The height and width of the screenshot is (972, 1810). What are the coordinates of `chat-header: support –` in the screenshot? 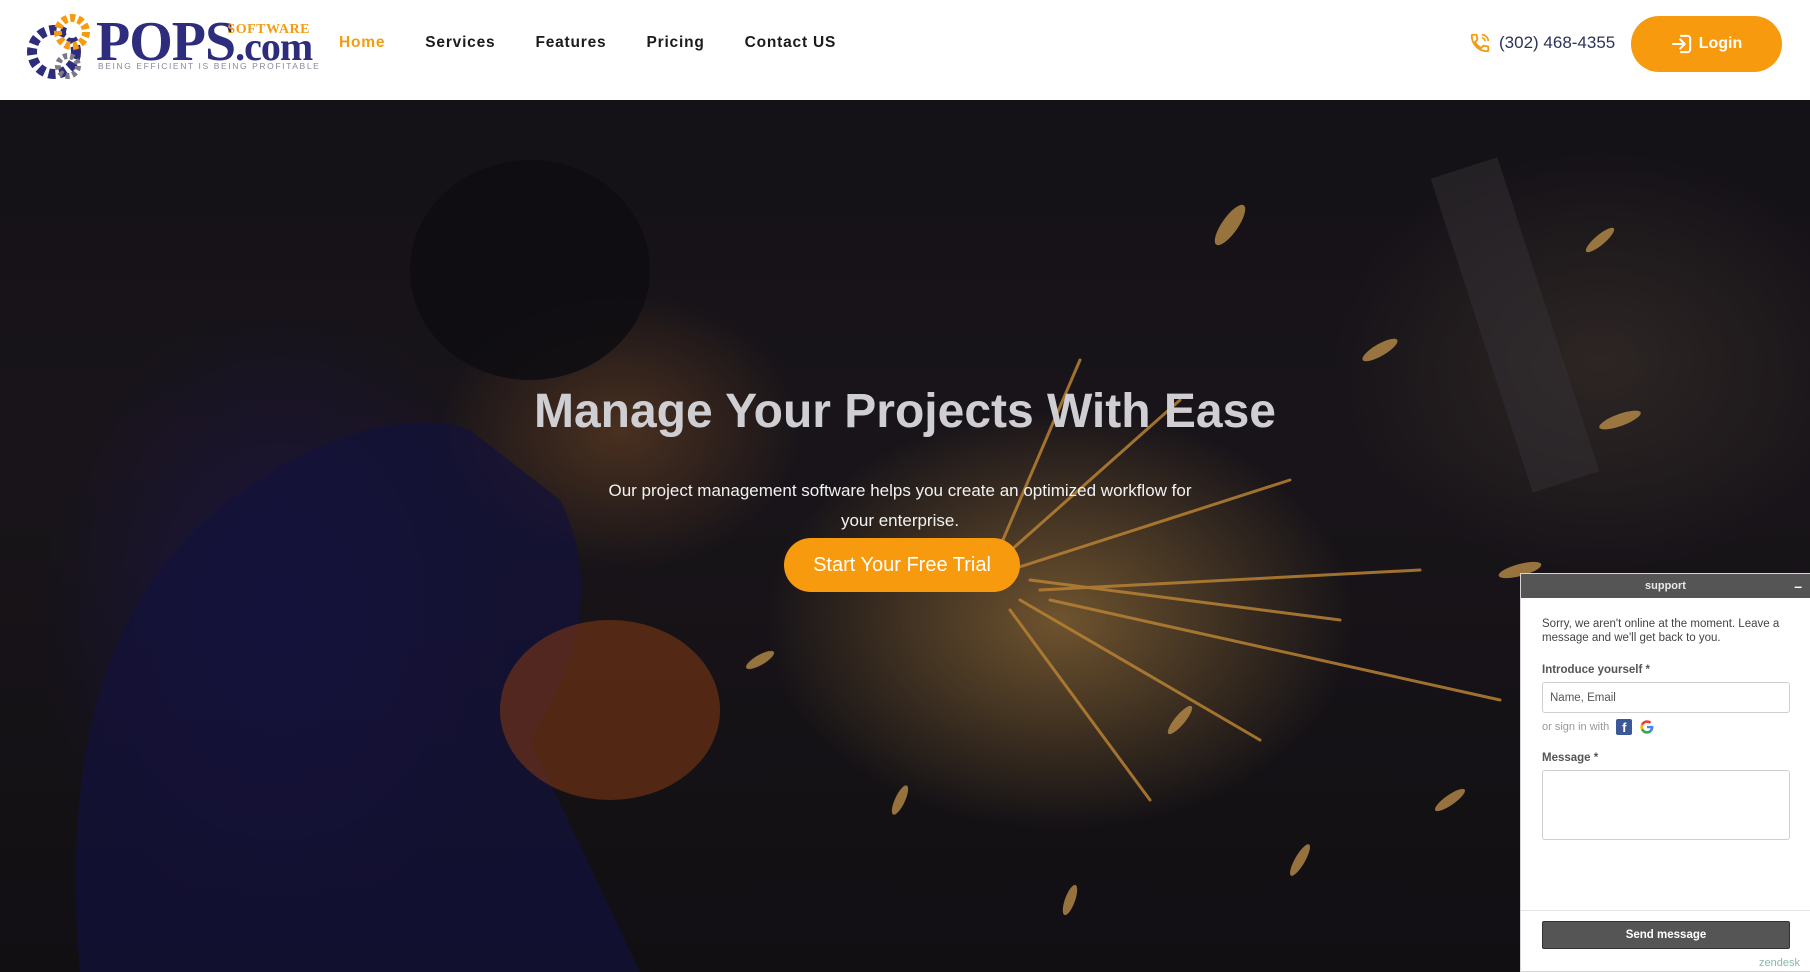 It's located at (1665, 586).